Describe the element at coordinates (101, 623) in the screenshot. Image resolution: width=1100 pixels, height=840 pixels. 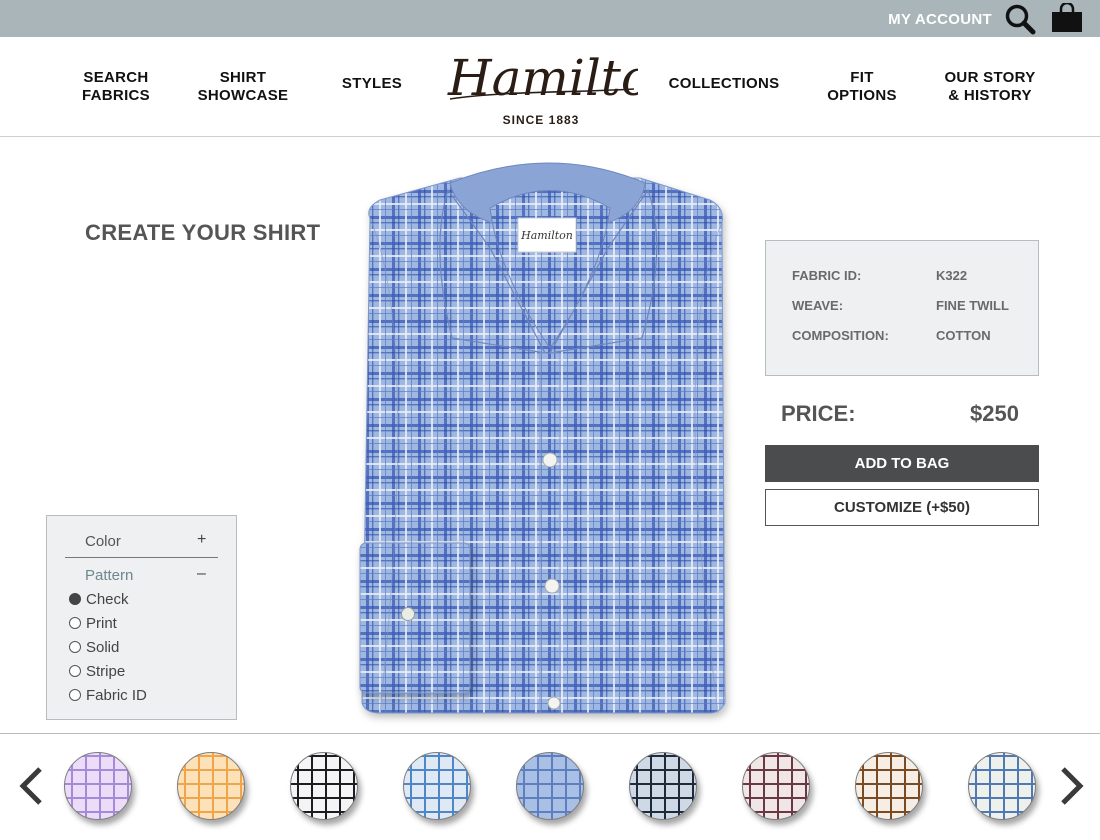
I see `option-label: Print` at that location.